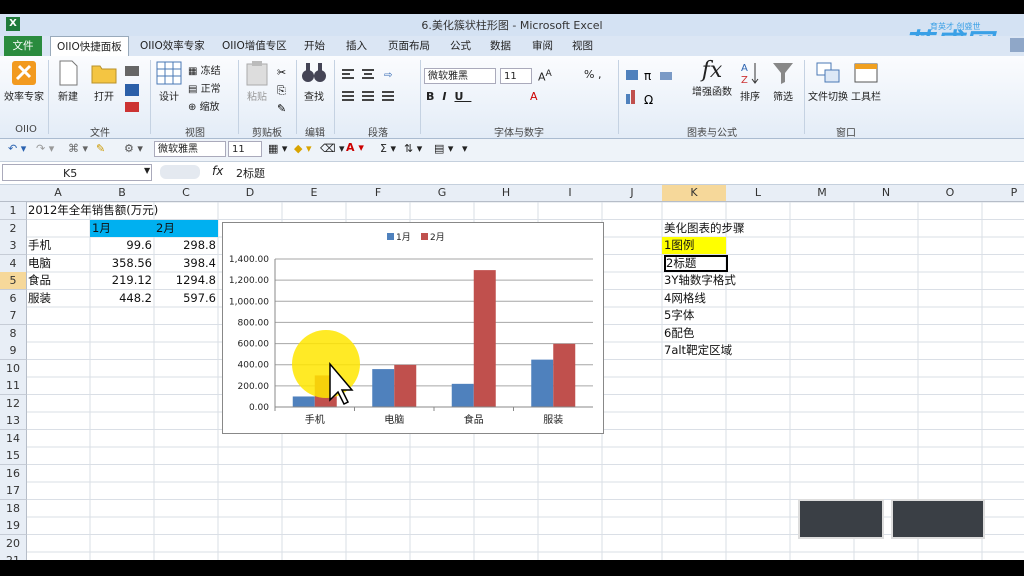 The width and height of the screenshot is (1024, 576). I want to click on font-name-select: 微软雅黑, so click(460, 76).